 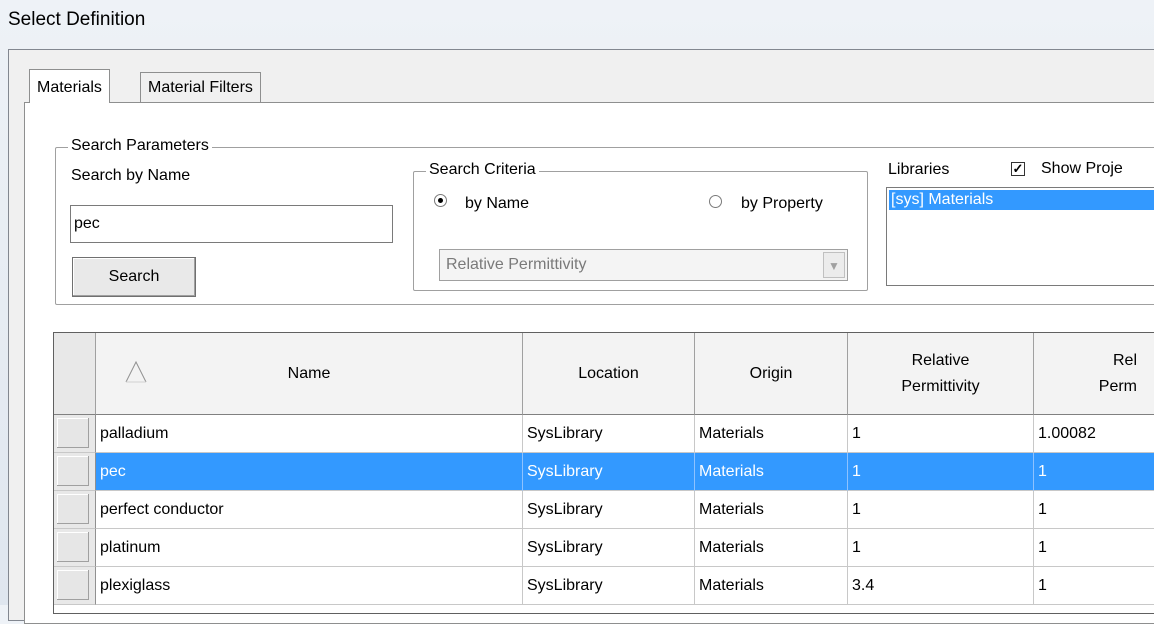 What do you see at coordinates (643, 265) in the screenshot?
I see `property-select: Relative Permittivity ▼` at bounding box center [643, 265].